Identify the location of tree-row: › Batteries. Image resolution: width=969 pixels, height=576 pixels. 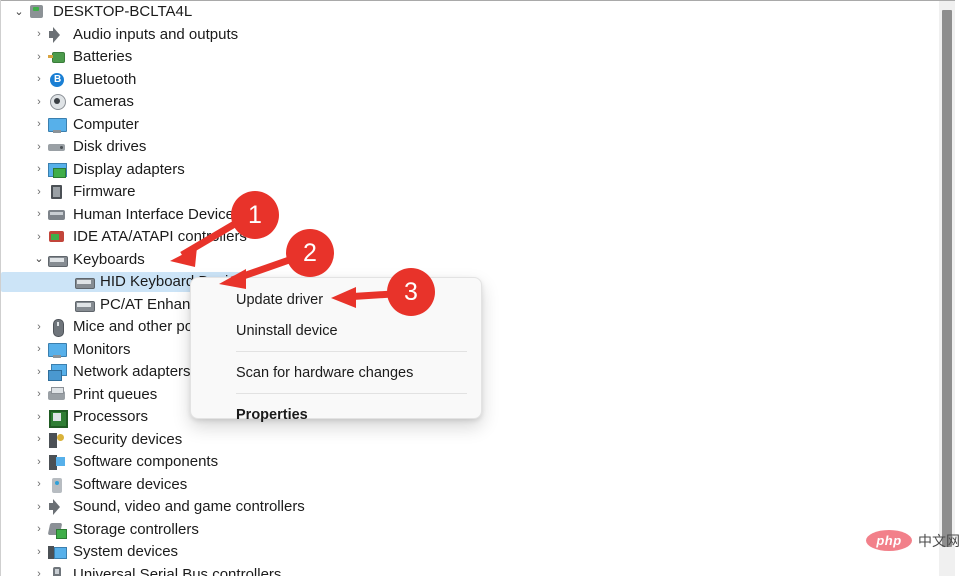
(474, 57).